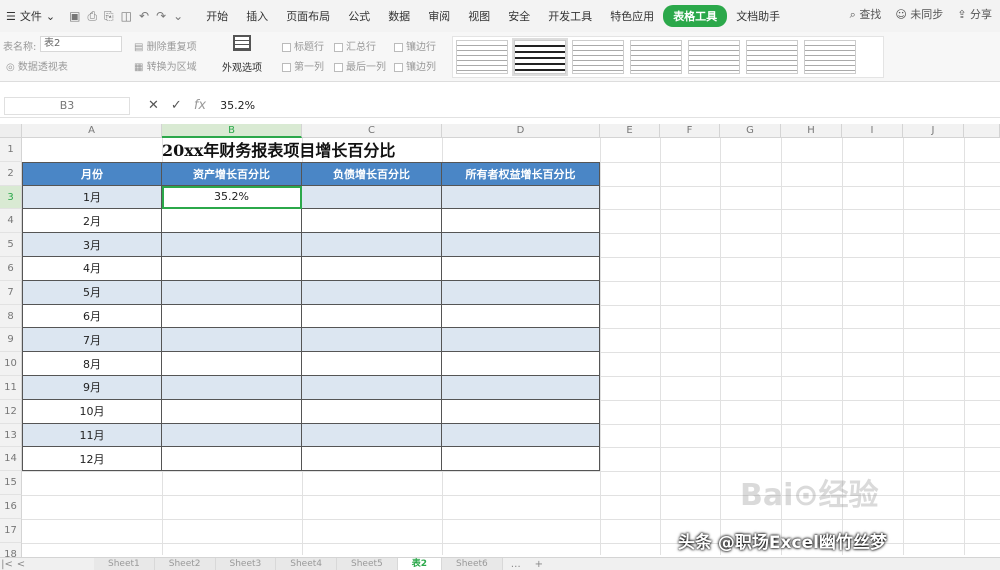 This screenshot has width=1000, height=570. Describe the element at coordinates (92, 364) in the screenshot. I see `month-cell: 8月` at that location.